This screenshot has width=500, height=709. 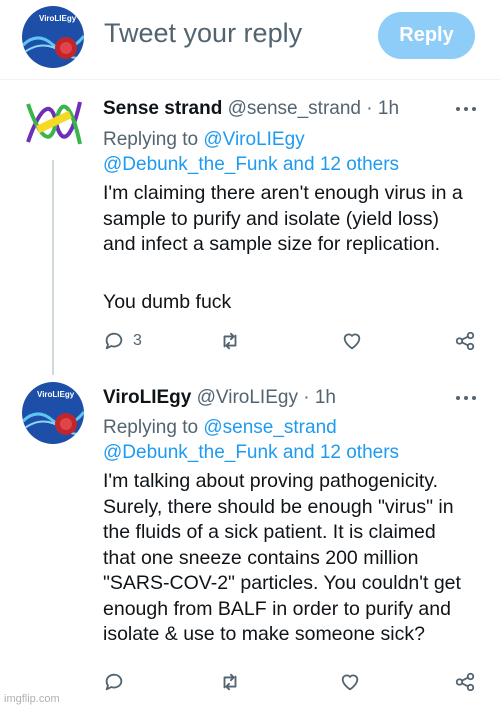 What do you see at coordinates (299, 482) in the screenshot?
I see `tweet-text-line: I'm talking about proving pathogenicity.` at bounding box center [299, 482].